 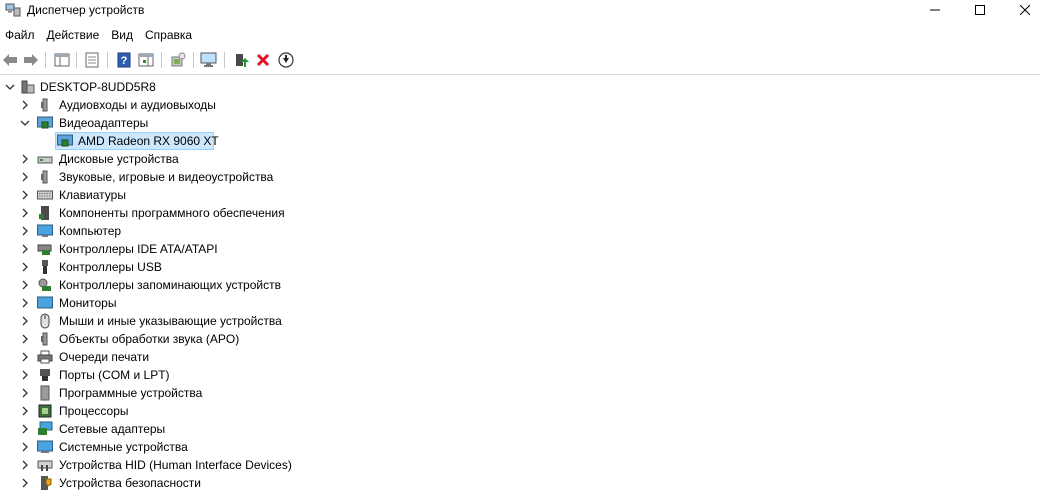 What do you see at coordinates (178, 60) in the screenshot?
I see `update-driver-icon` at bounding box center [178, 60].